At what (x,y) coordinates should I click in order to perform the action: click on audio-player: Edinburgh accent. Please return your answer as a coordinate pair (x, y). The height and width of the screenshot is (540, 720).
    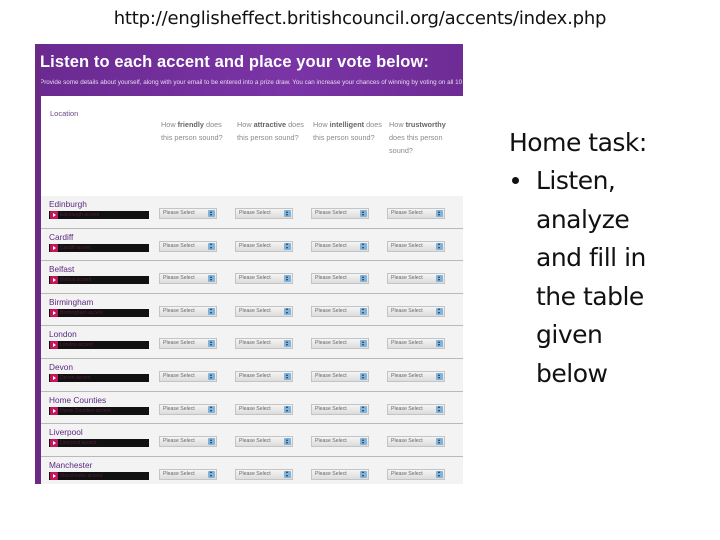
    Looking at the image, I should click on (99, 215).